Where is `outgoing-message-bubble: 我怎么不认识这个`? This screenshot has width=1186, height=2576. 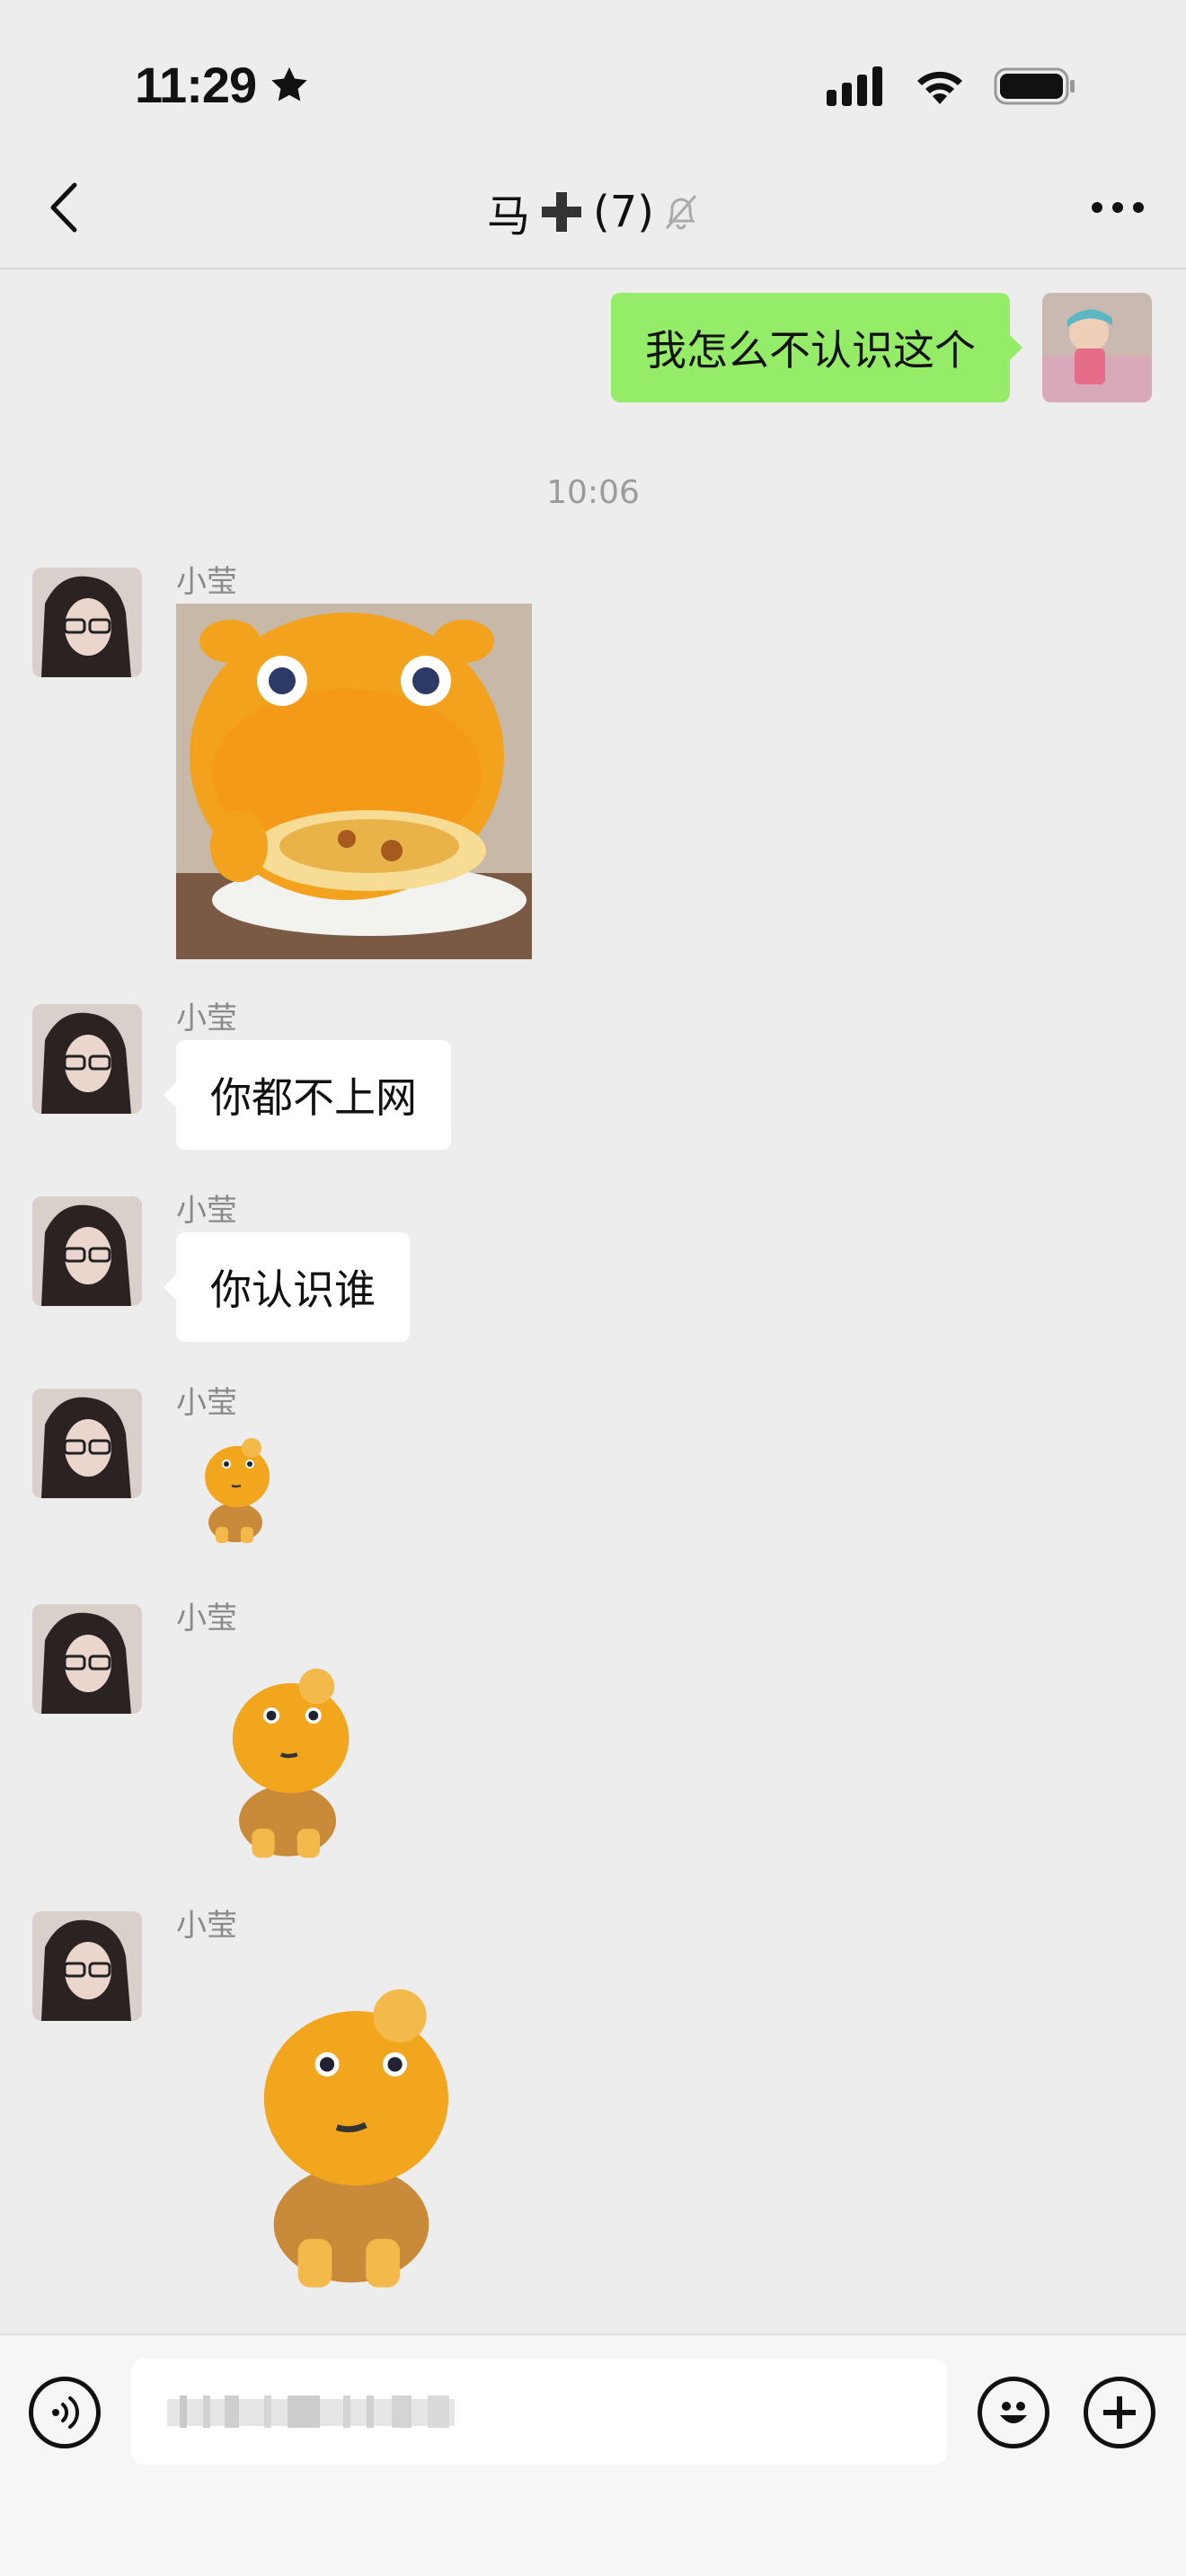
outgoing-message-bubble: 我怎么不认识这个 is located at coordinates (816, 347).